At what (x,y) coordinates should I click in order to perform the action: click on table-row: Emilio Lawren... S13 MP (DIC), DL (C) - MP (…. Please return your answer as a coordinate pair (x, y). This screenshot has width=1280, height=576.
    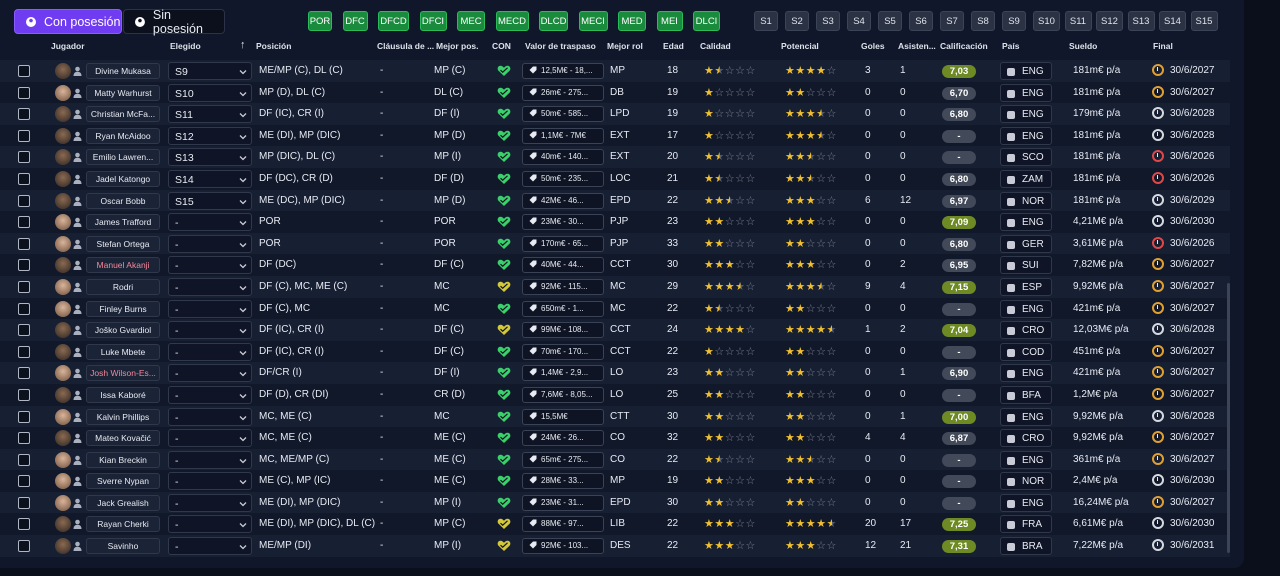
    Looking at the image, I should click on (615, 157).